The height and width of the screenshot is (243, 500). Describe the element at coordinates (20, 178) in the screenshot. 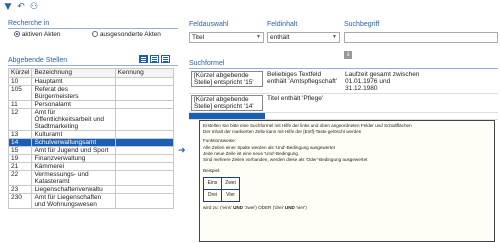

I see `table-cell-kuerzel: 22` at that location.